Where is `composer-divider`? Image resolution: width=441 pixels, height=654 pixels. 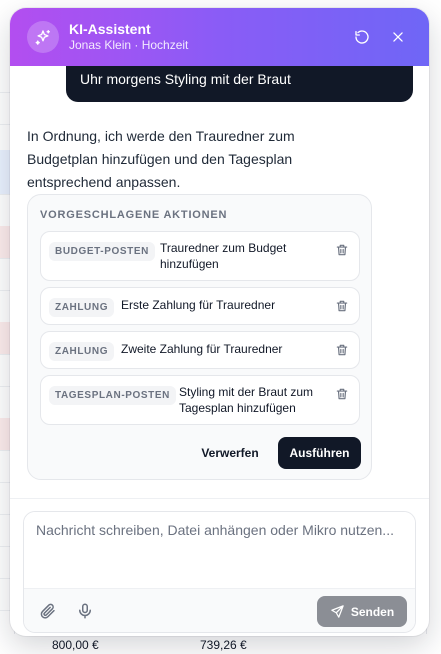
composer-divider is located at coordinates (219, 498).